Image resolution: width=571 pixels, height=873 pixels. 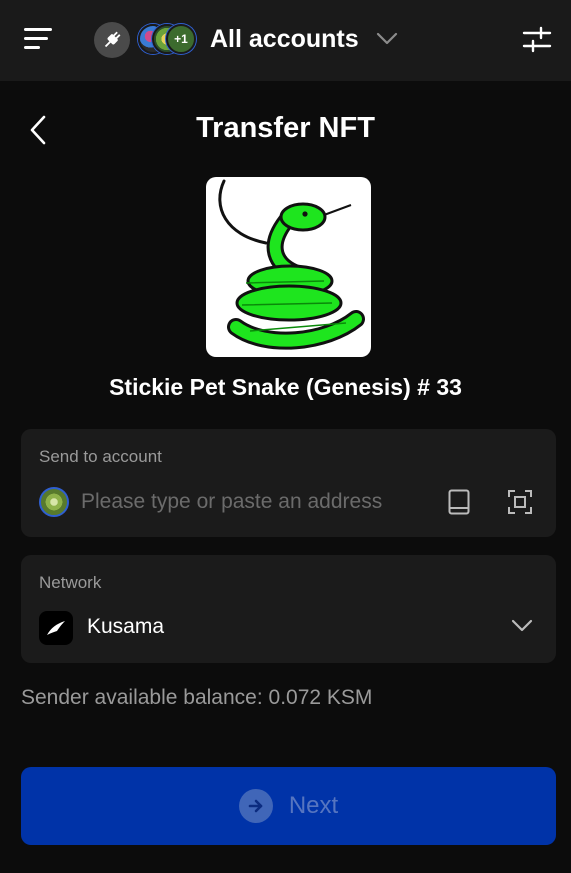 What do you see at coordinates (313, 805) in the screenshot?
I see `next-label: Next` at bounding box center [313, 805].